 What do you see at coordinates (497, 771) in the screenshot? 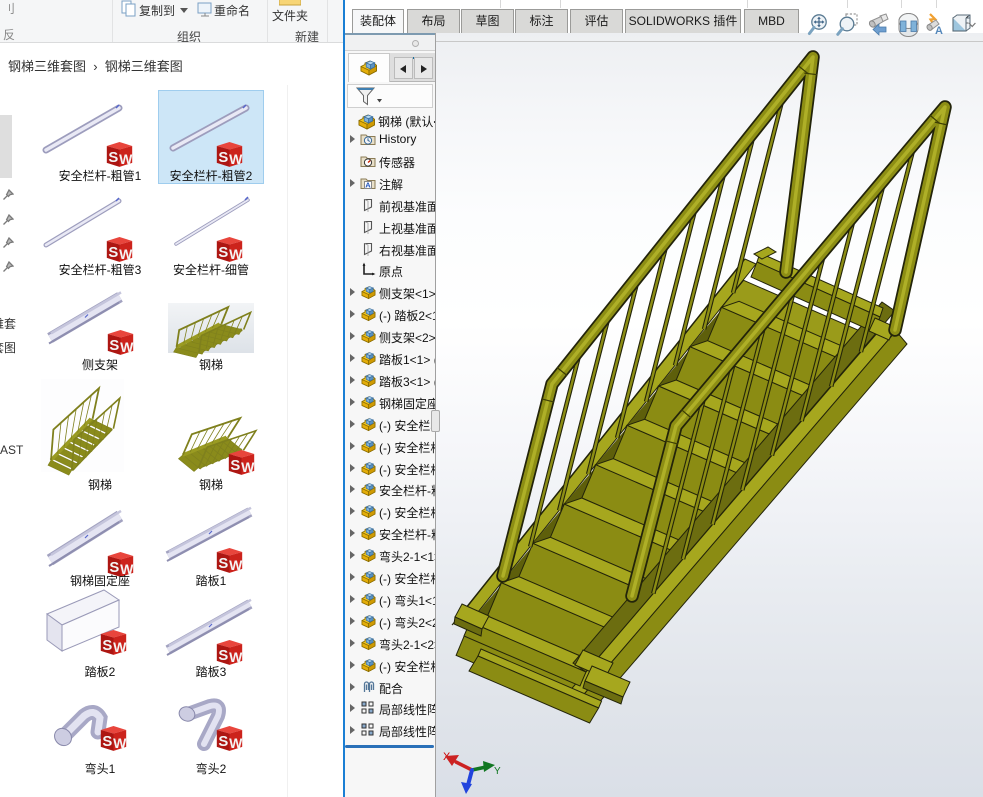
I see `svg-text: Y` at bounding box center [497, 771].